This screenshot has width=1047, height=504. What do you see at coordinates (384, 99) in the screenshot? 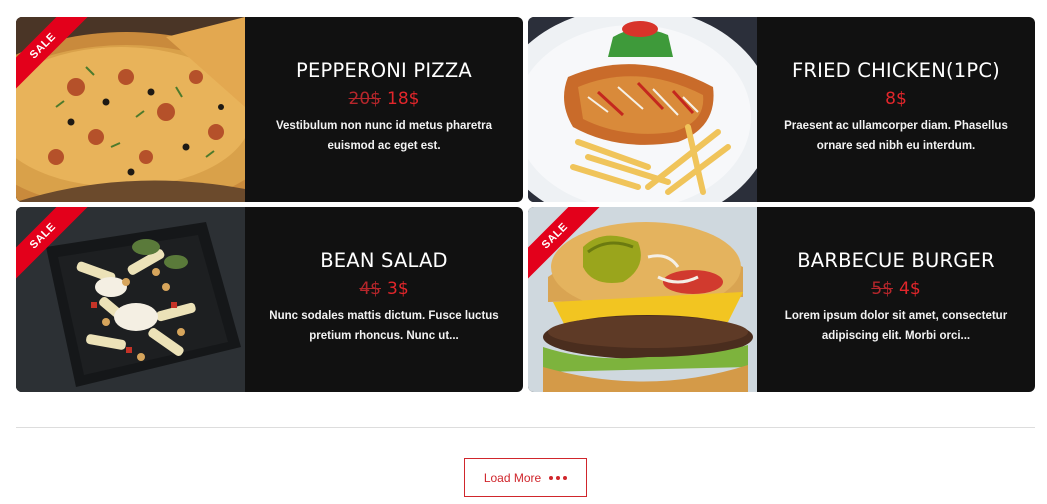
I see `product-price: 20$ 18$` at bounding box center [384, 99].